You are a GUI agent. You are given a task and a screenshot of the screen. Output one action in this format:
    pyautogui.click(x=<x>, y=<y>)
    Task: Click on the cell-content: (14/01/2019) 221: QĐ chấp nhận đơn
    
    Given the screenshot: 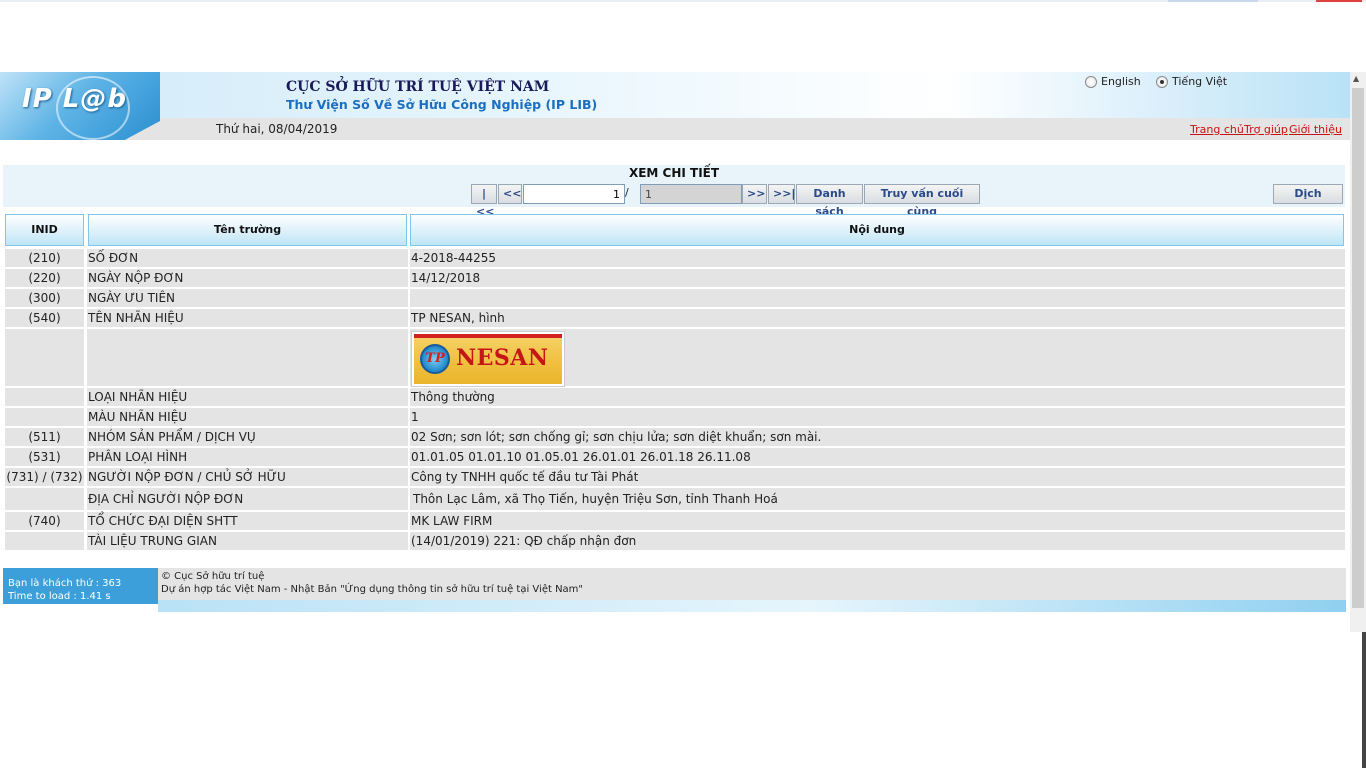 What is the action you would take?
    pyautogui.click(x=877, y=541)
    